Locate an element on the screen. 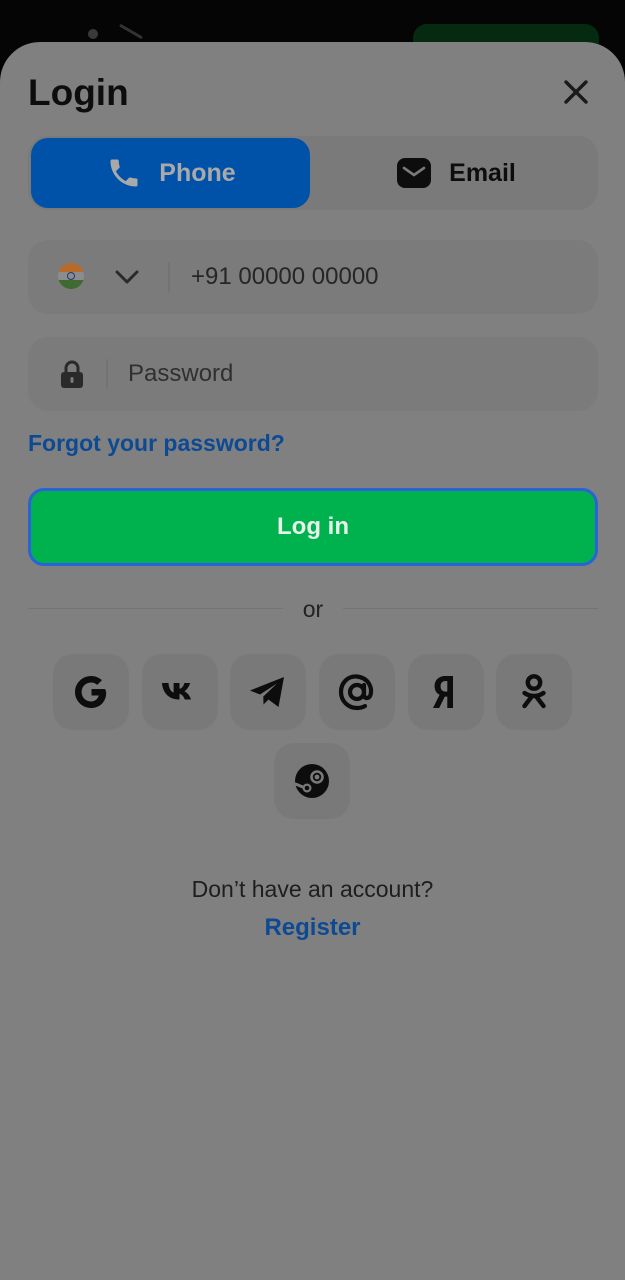 The height and width of the screenshot is (1280, 625). mail-ru-icon is located at coordinates (356, 692).